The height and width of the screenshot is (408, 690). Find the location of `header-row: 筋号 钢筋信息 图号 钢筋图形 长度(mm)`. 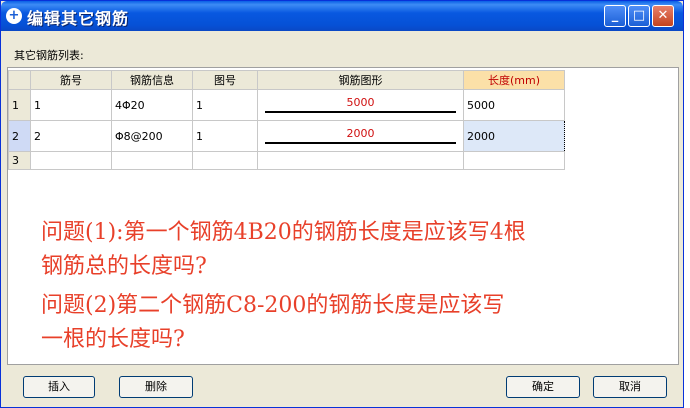

header-row: 筋号 钢筋信息 图号 钢筋图形 长度(mm) is located at coordinates (286, 80).